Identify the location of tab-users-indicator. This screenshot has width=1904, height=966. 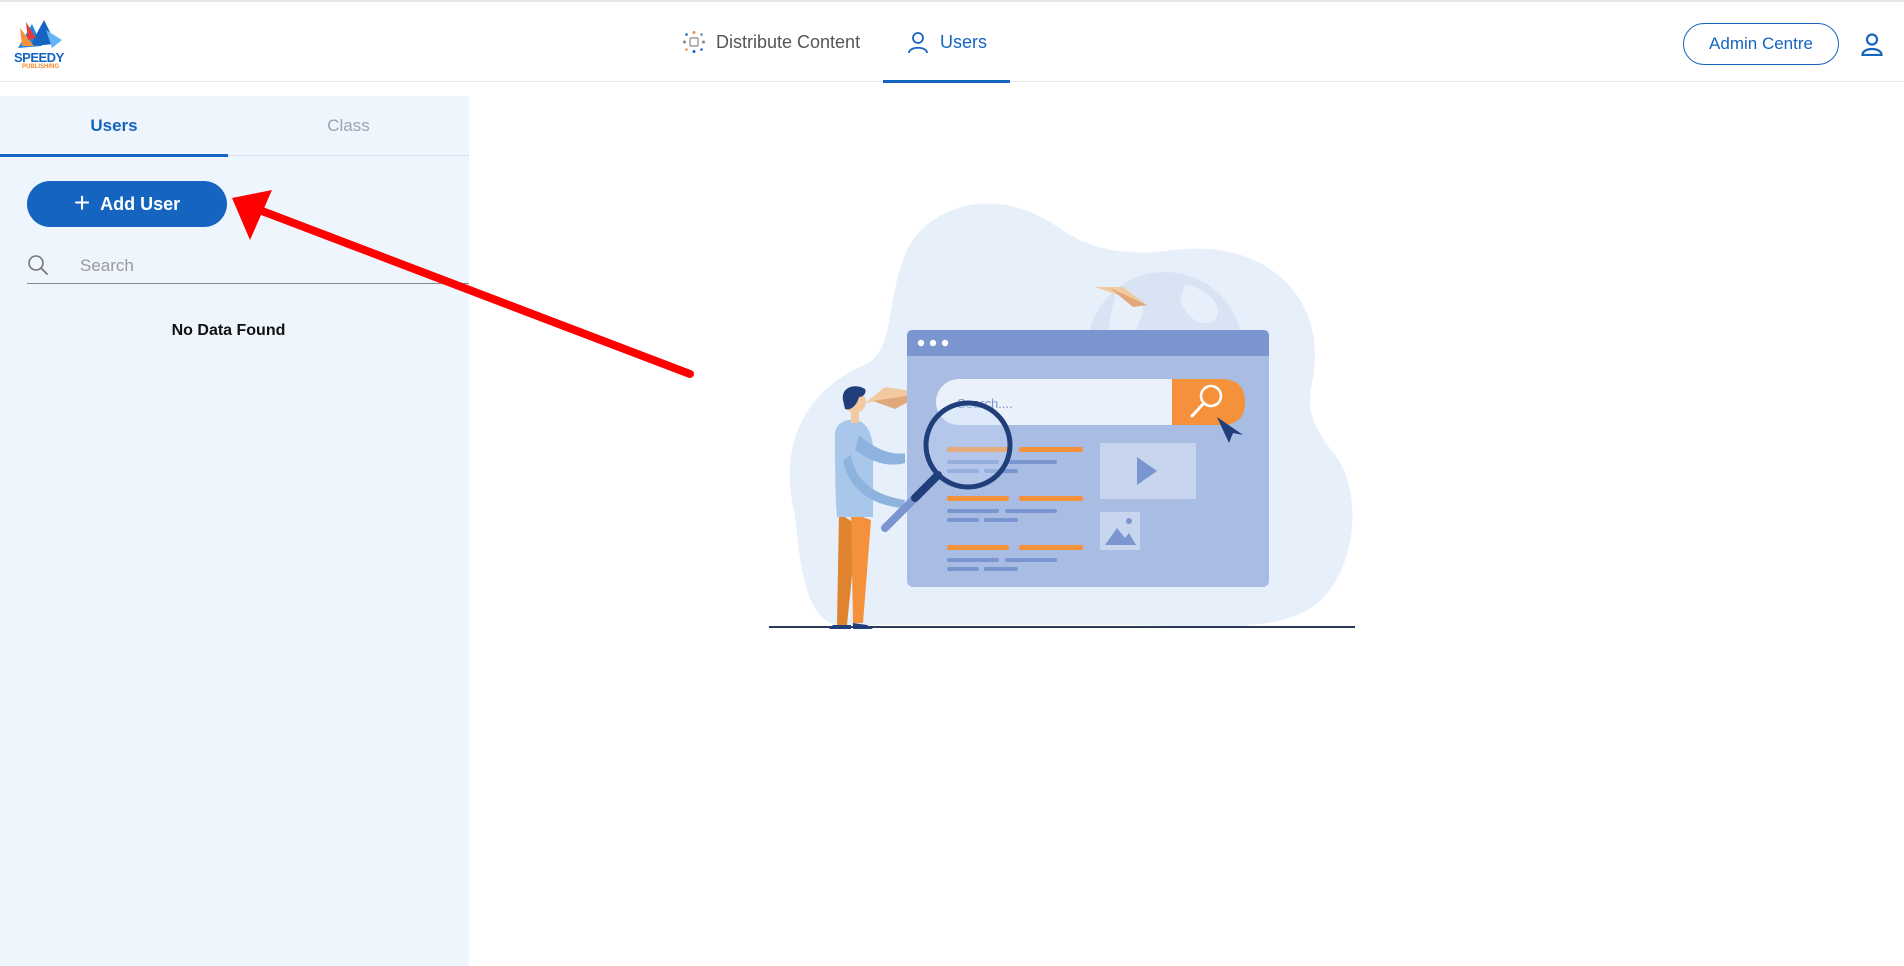
(114, 155).